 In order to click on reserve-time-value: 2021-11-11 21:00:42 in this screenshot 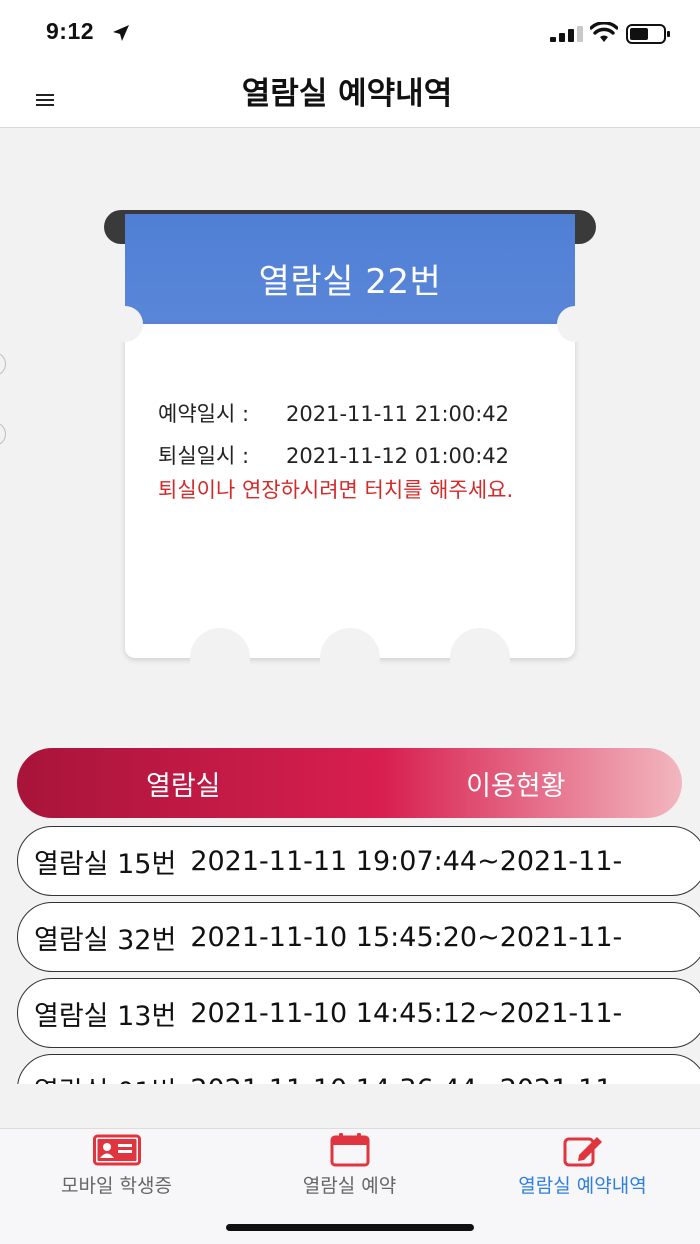, I will do `click(398, 414)`.